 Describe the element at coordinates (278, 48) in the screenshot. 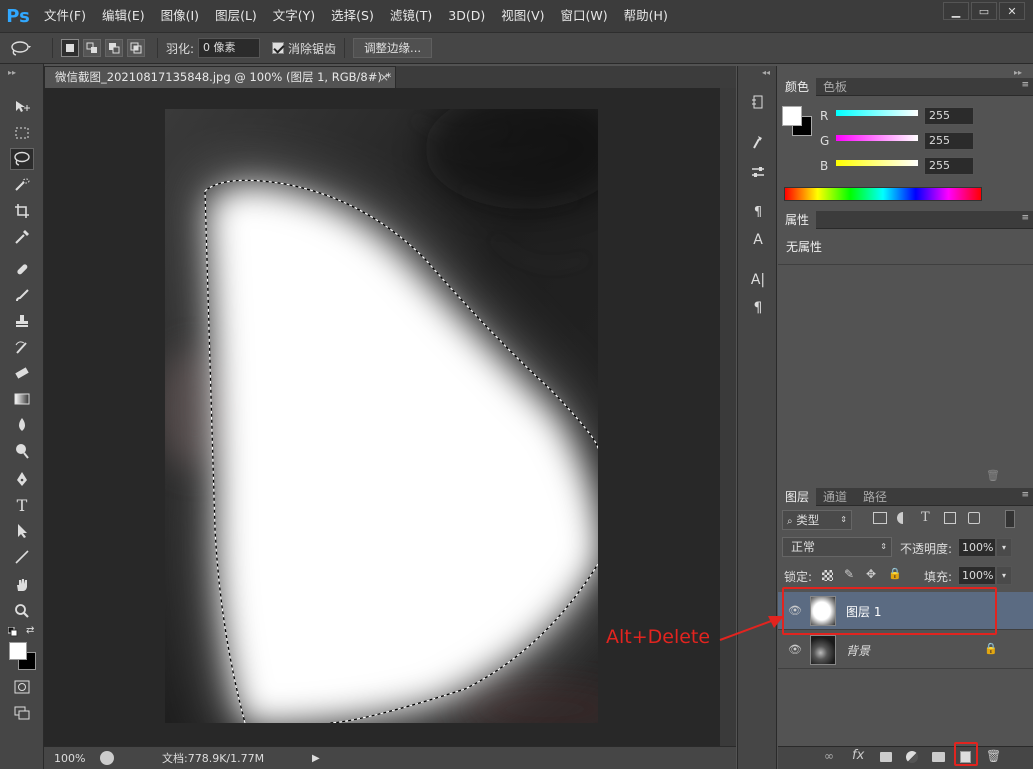

I see `antialias-checkbox` at that location.